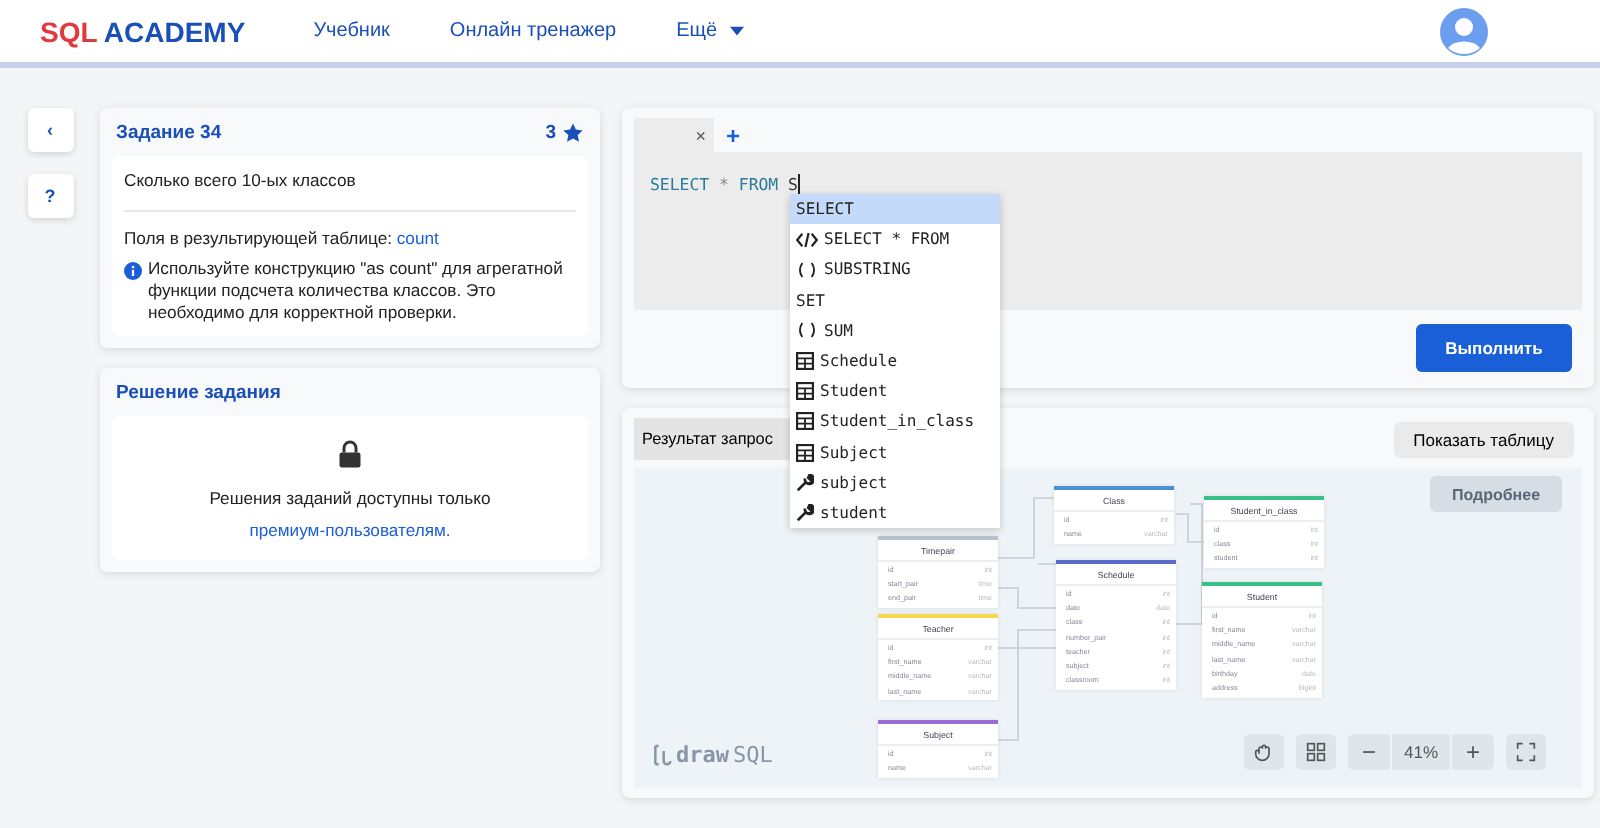  I want to click on premium-link: премиум-пользователям., so click(350, 529).